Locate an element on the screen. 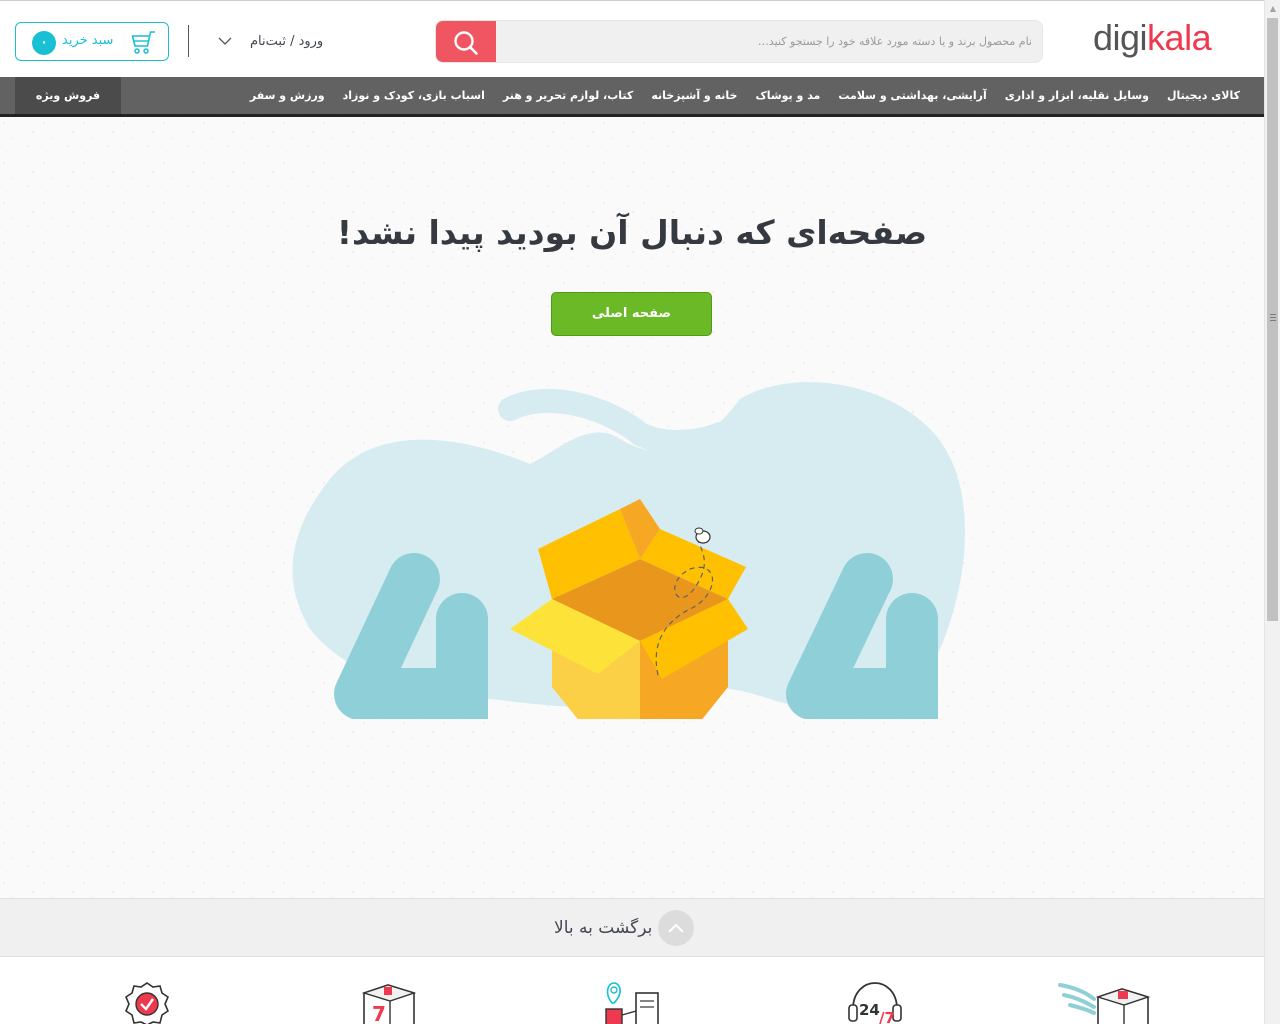  chevron-down-icon is located at coordinates (225, 41).